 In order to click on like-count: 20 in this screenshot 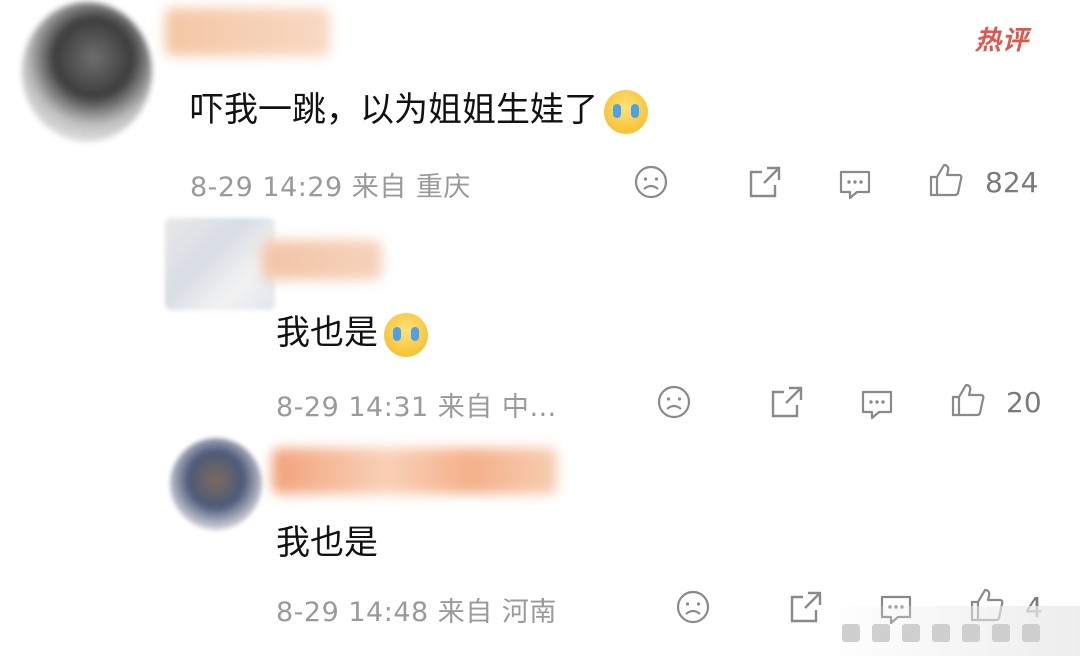, I will do `click(1024, 402)`.